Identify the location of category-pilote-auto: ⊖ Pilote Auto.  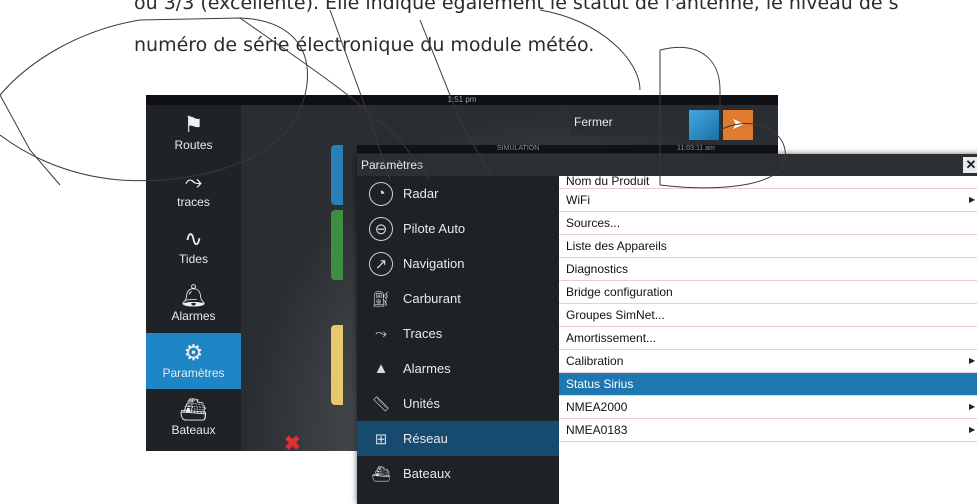
(458, 228).